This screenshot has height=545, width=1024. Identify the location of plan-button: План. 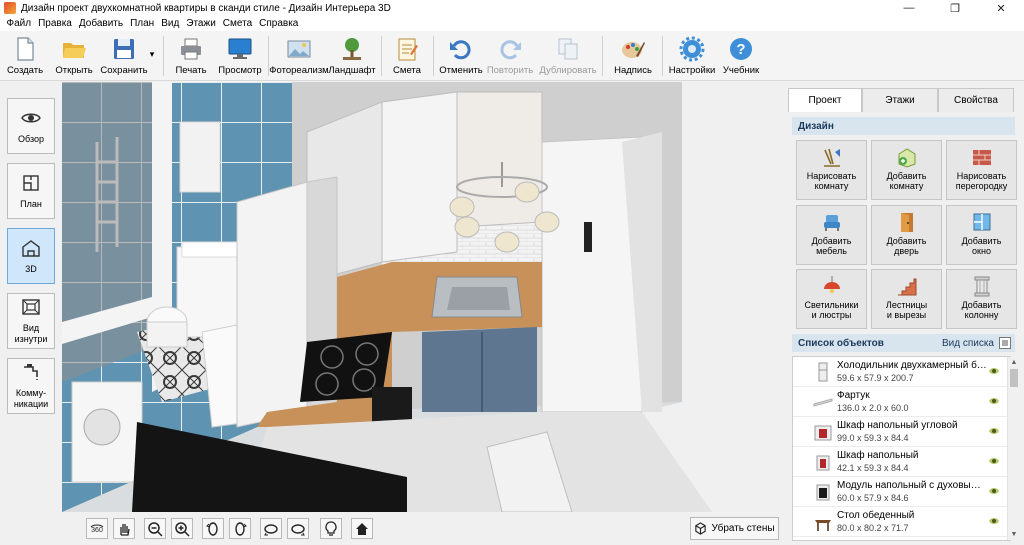
(31, 191).